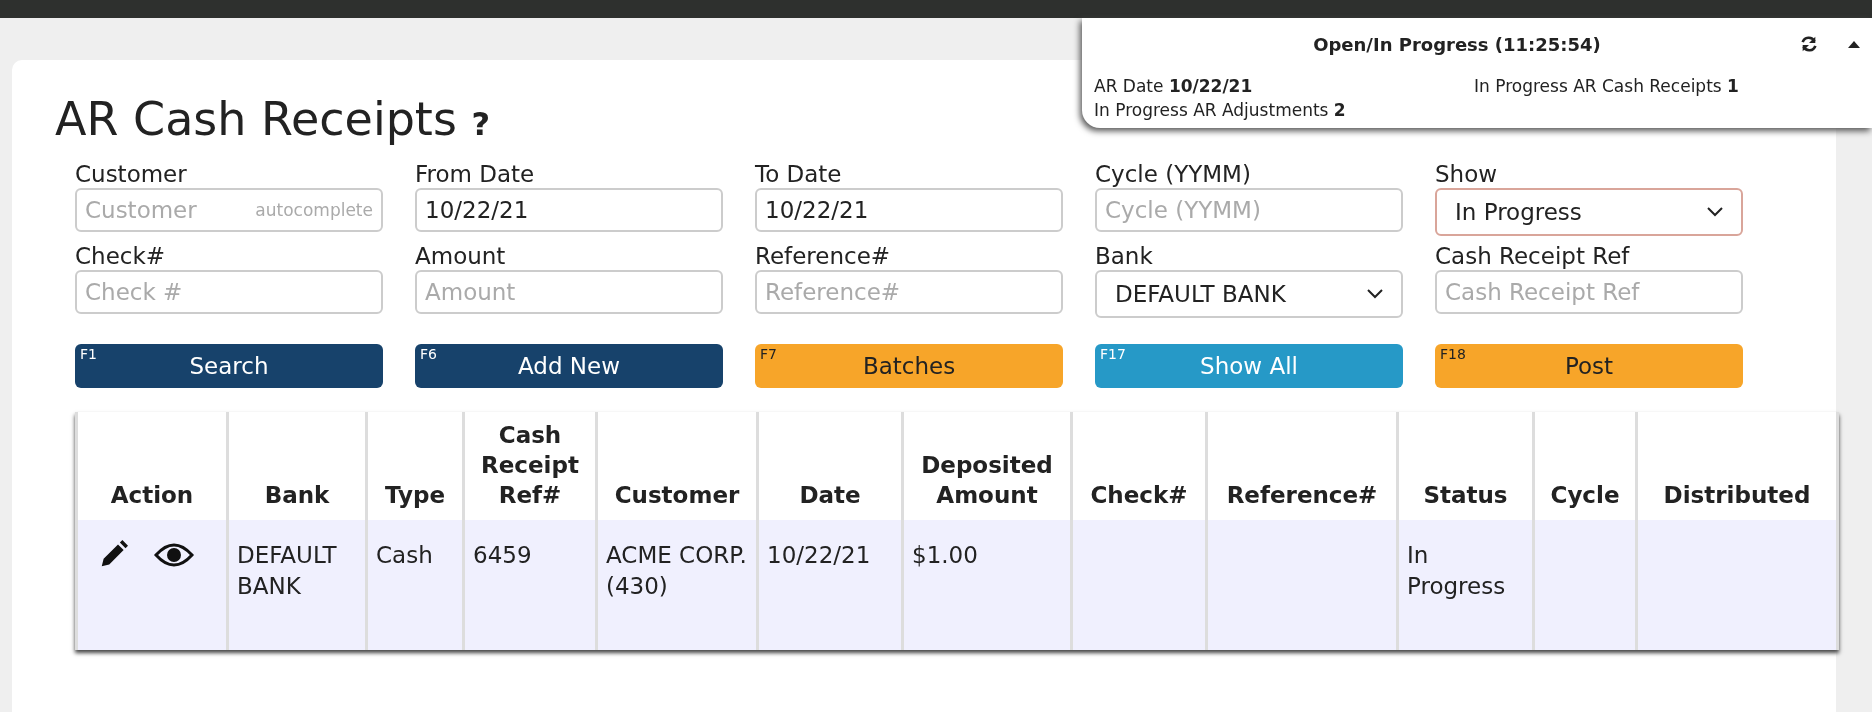  I want to click on caret-up-icon, so click(1854, 44).